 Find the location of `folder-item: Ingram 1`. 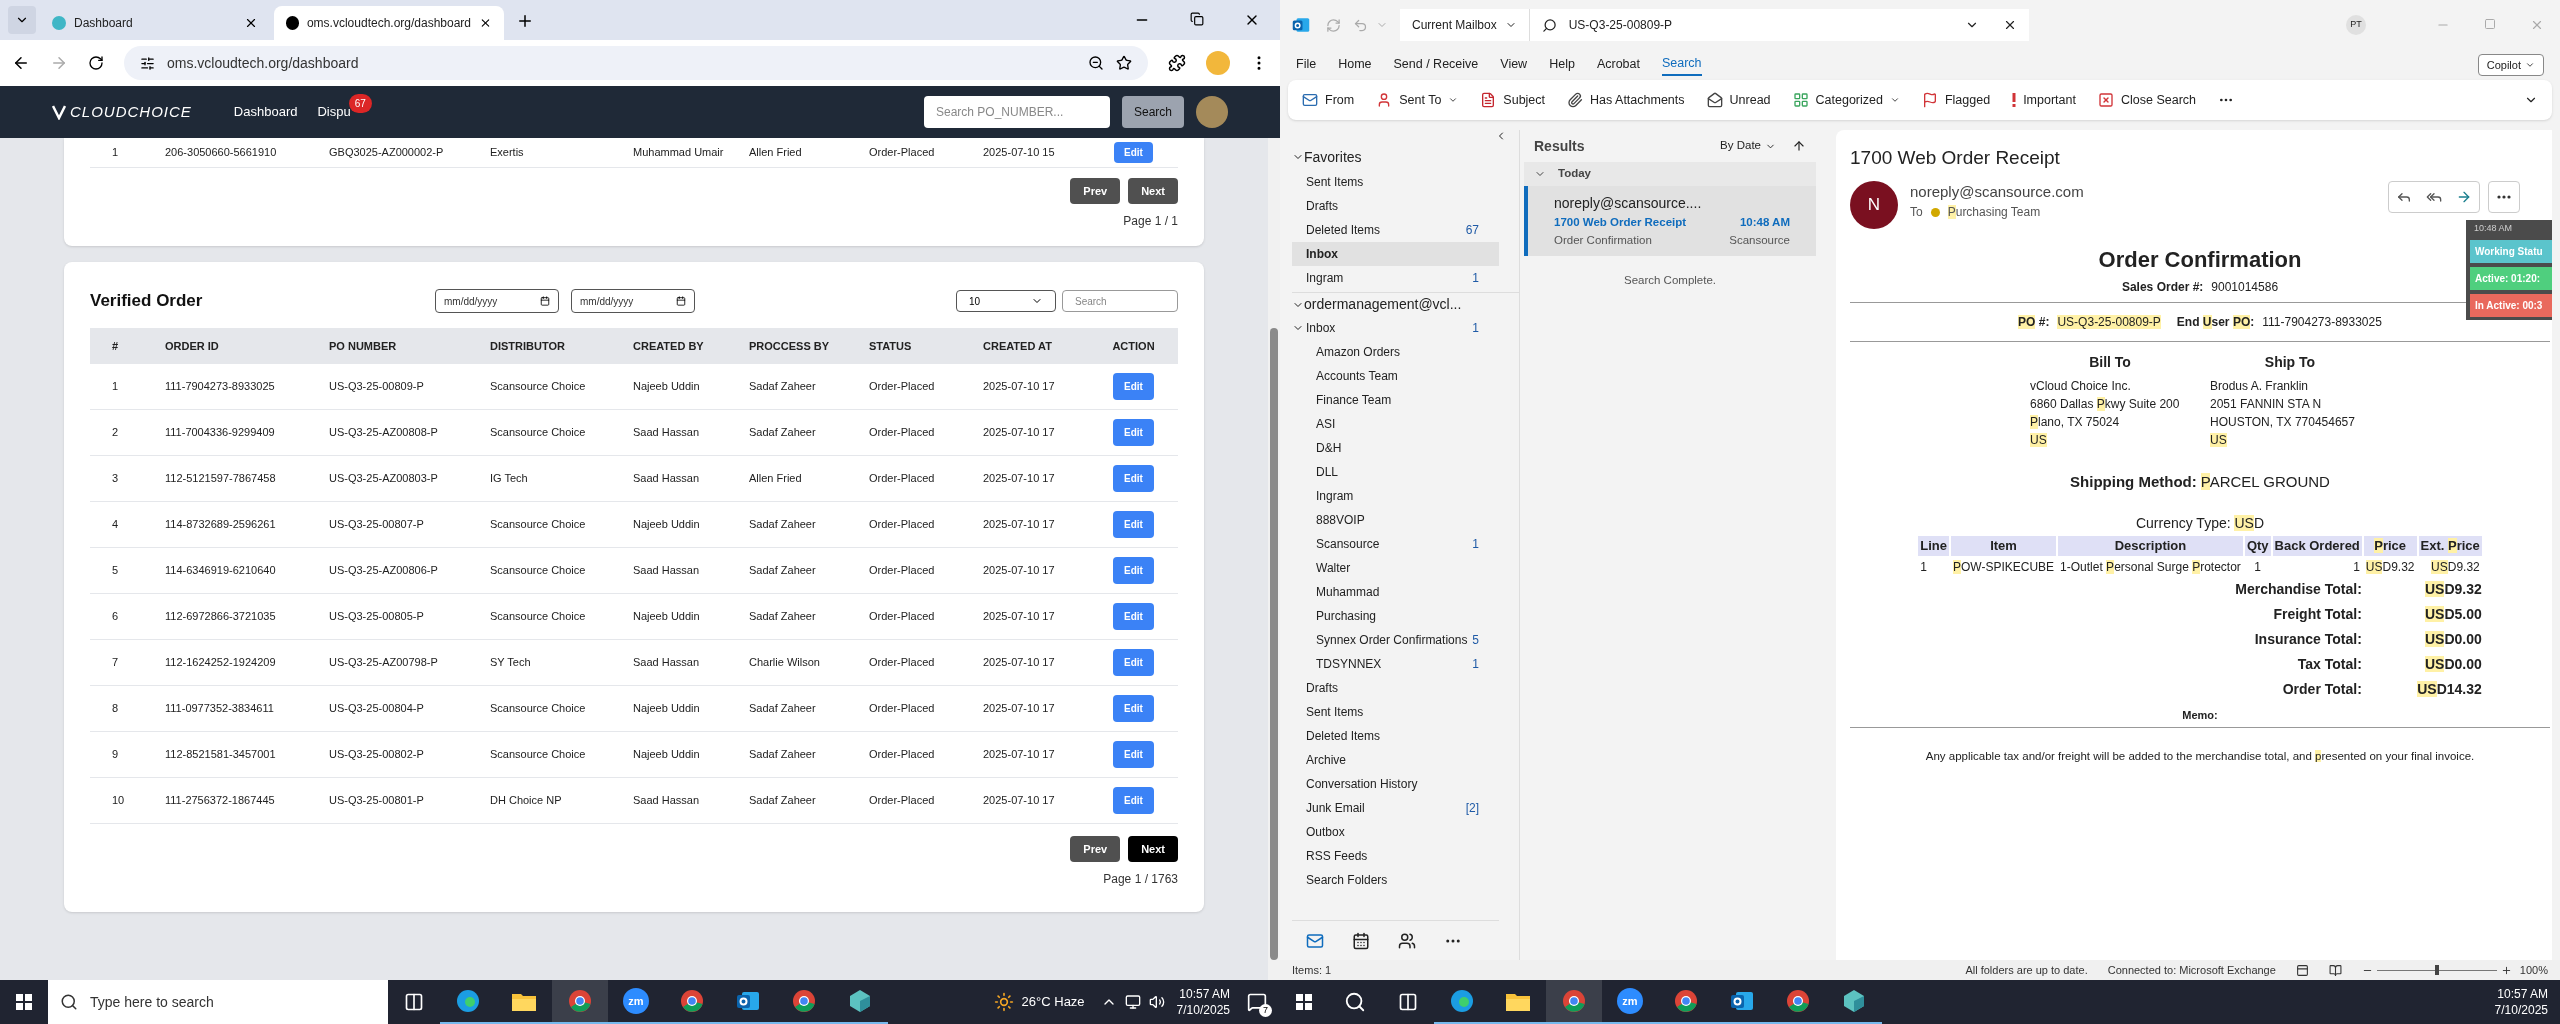

folder-item: Ingram 1 is located at coordinates (1395, 278).